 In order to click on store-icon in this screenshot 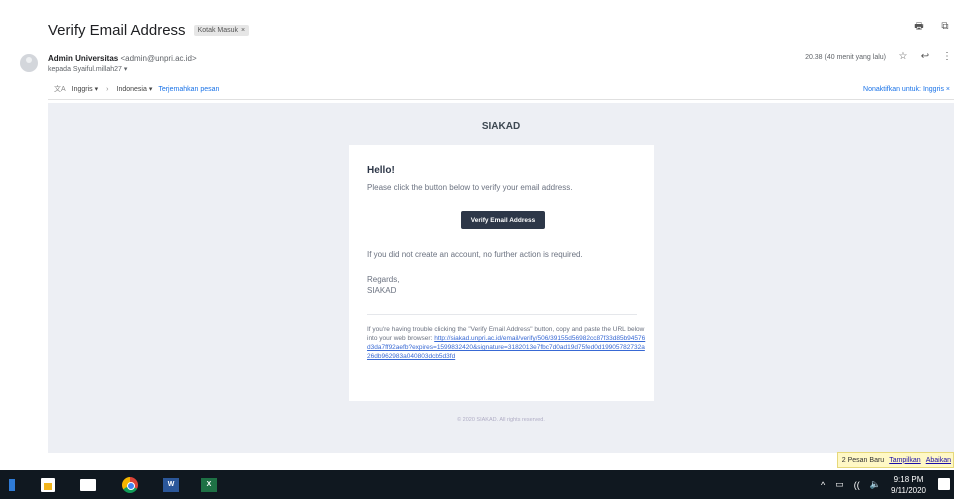, I will do `click(48, 484)`.